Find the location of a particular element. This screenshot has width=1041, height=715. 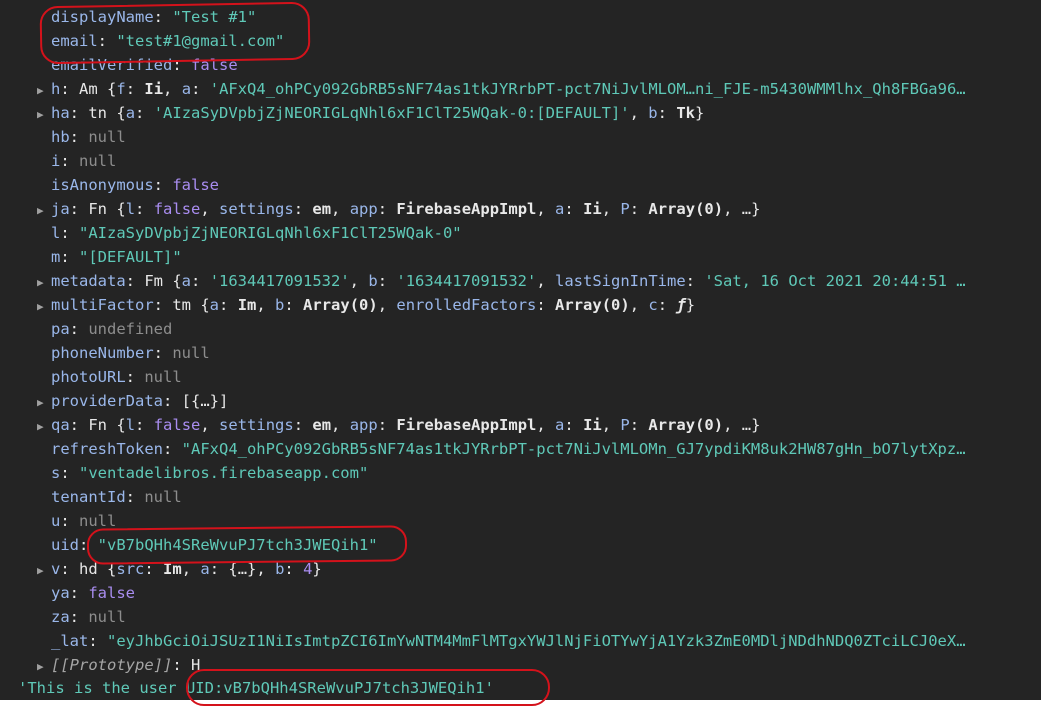

annotation-circle-name-email is located at coordinates (175, 33).